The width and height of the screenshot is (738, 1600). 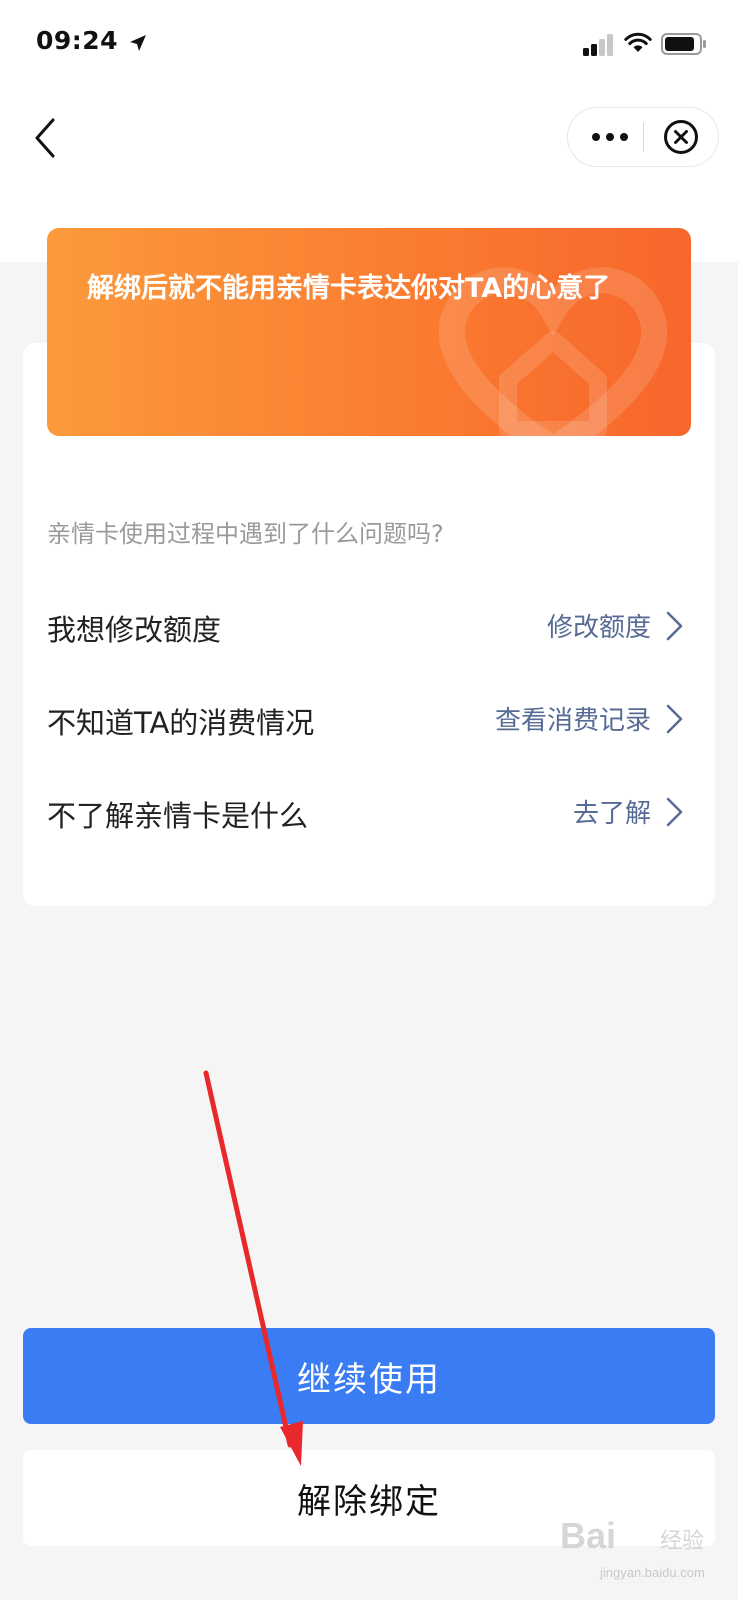 I want to click on row-label: 不知道TA的消费情况, so click(x=181, y=723).